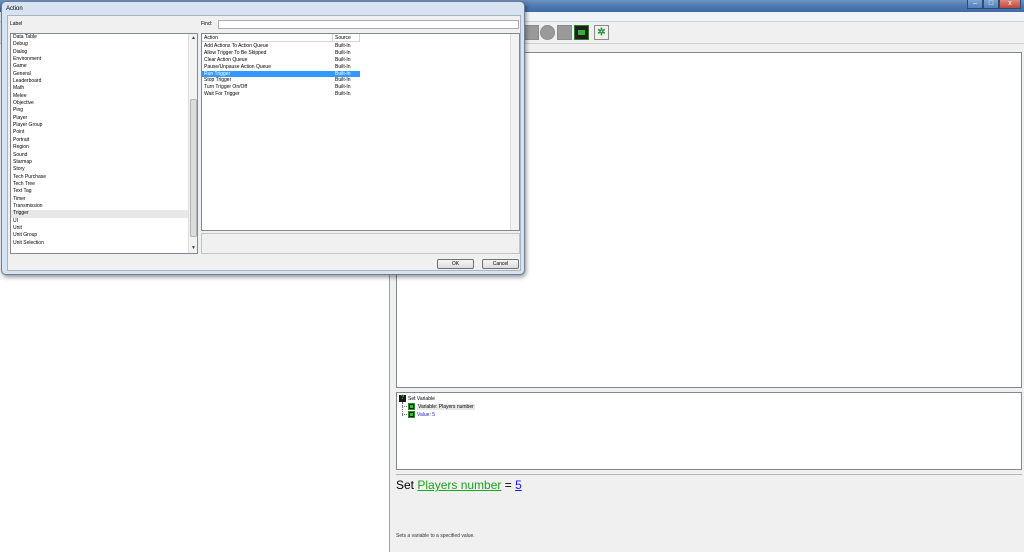 Image resolution: width=1024 pixels, height=552 pixels. I want to click on label-item: Starmap, so click(104, 162).